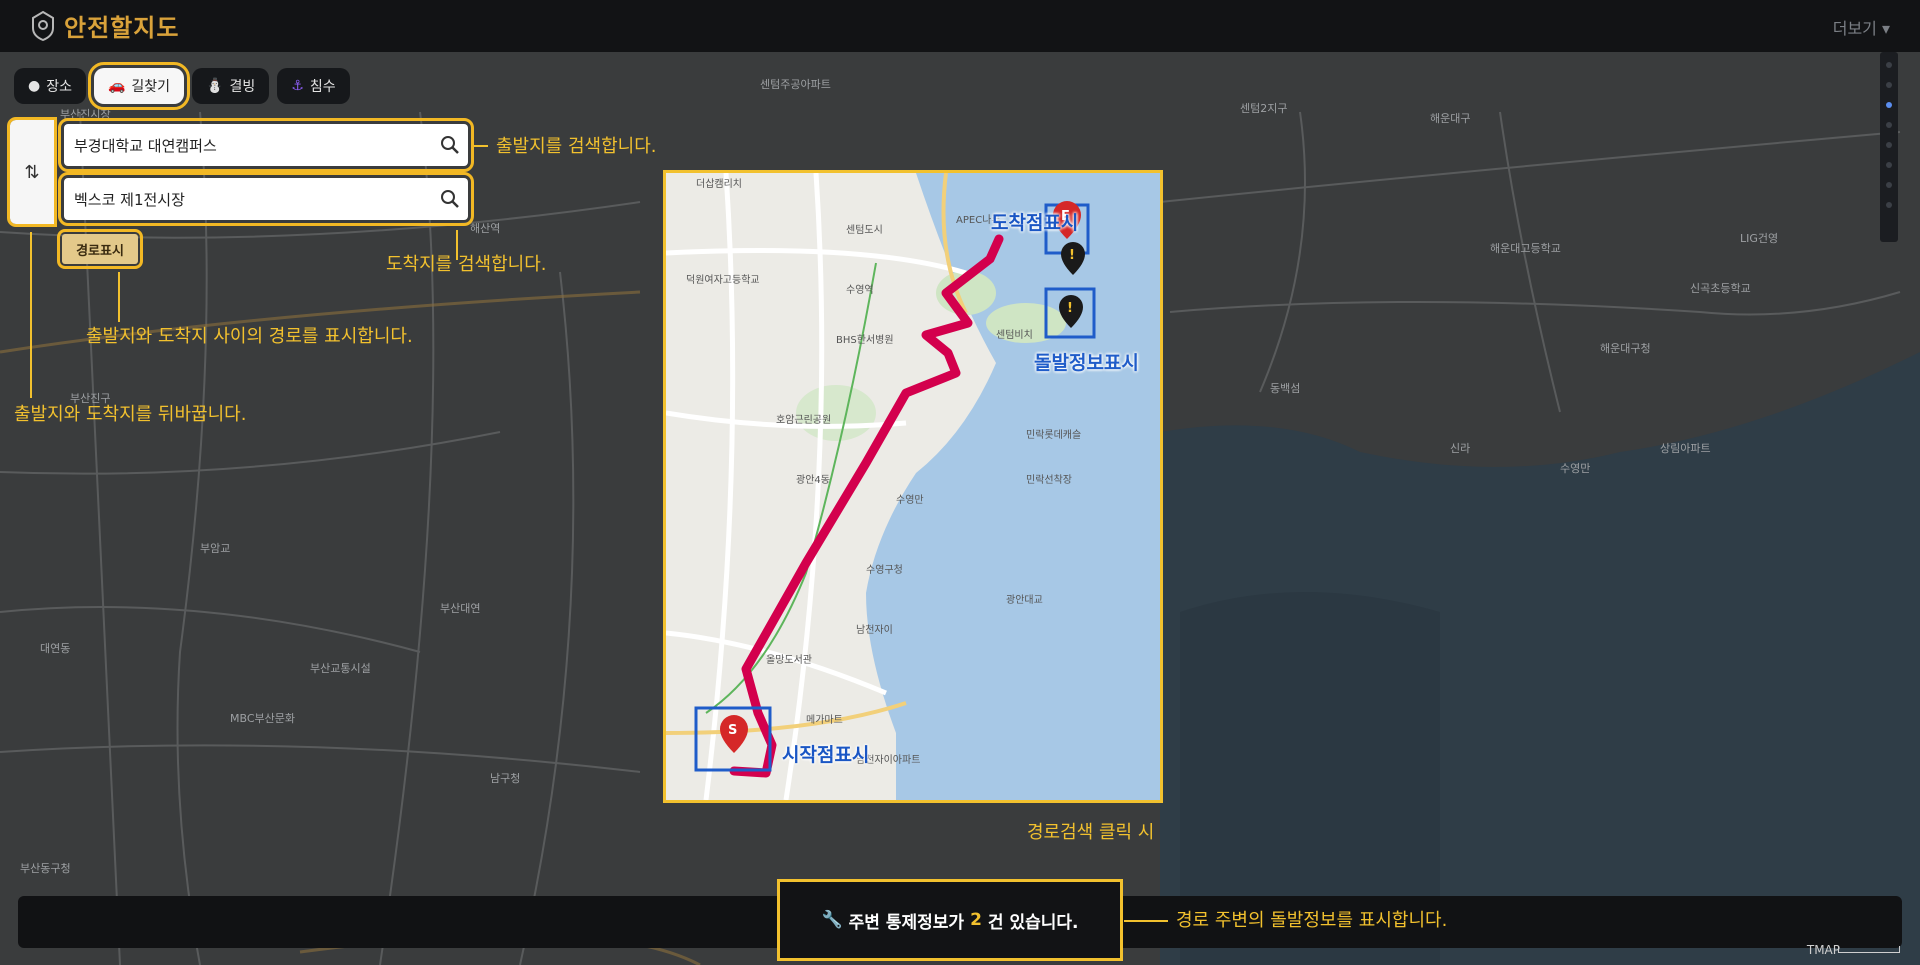 This screenshot has height=965, width=1920. What do you see at coordinates (85, 114) in the screenshot?
I see `svg-text: 부산진시장` at bounding box center [85, 114].